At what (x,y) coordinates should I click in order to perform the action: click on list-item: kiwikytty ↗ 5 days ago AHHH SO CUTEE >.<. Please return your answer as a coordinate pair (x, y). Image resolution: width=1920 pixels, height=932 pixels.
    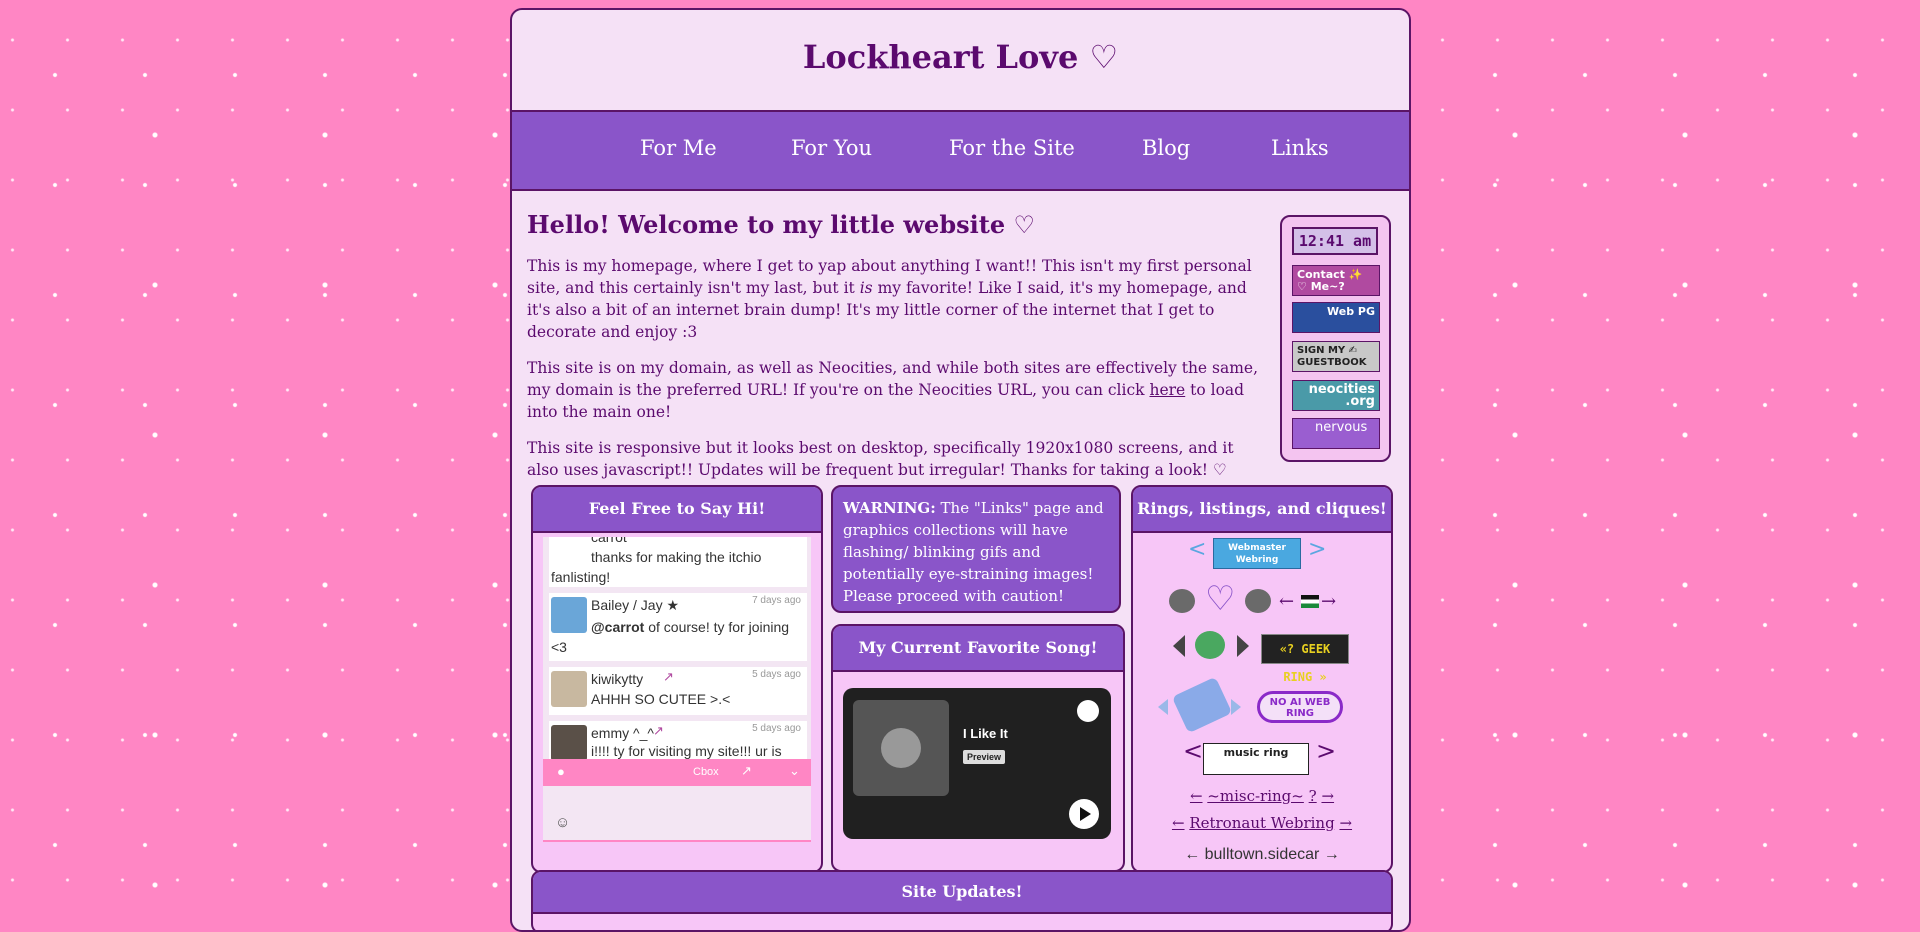
    Looking at the image, I should click on (678, 691).